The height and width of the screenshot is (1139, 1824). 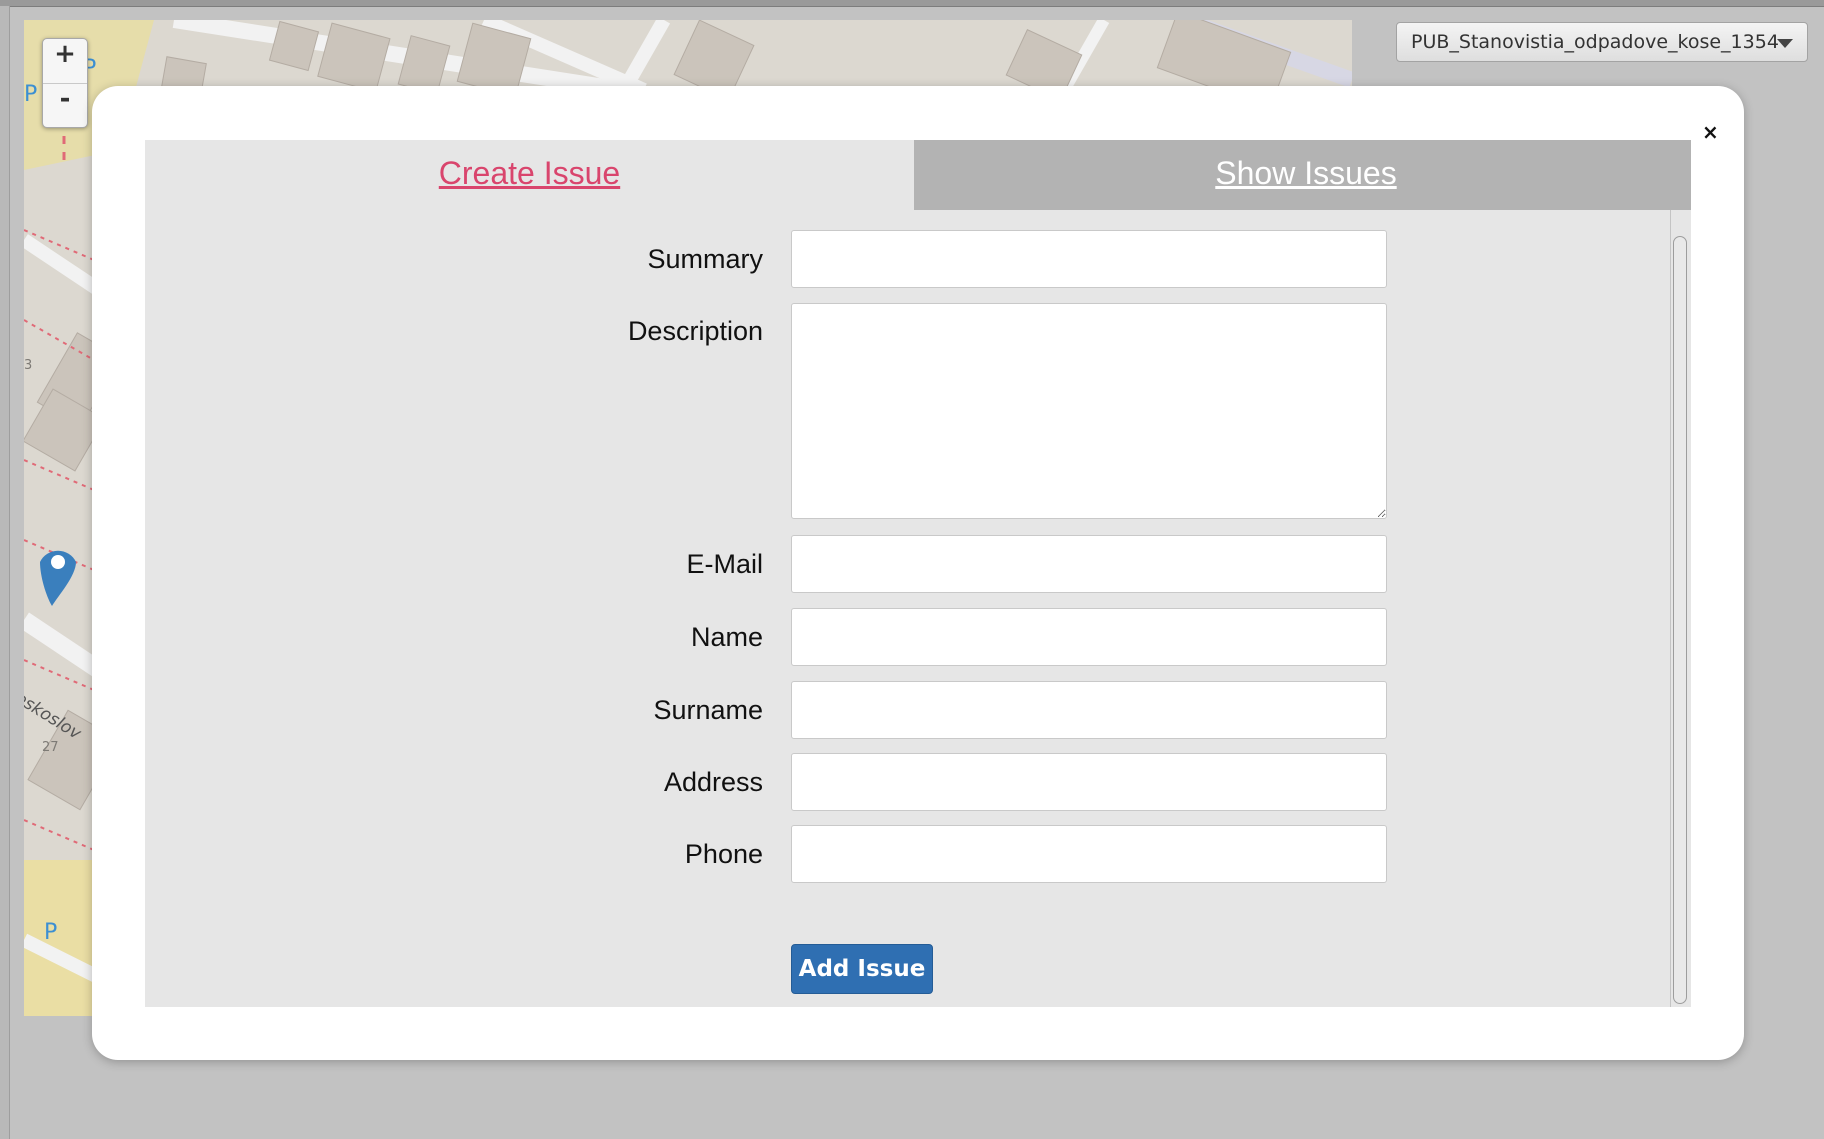 I want to click on summary-input, so click(x=1089, y=259).